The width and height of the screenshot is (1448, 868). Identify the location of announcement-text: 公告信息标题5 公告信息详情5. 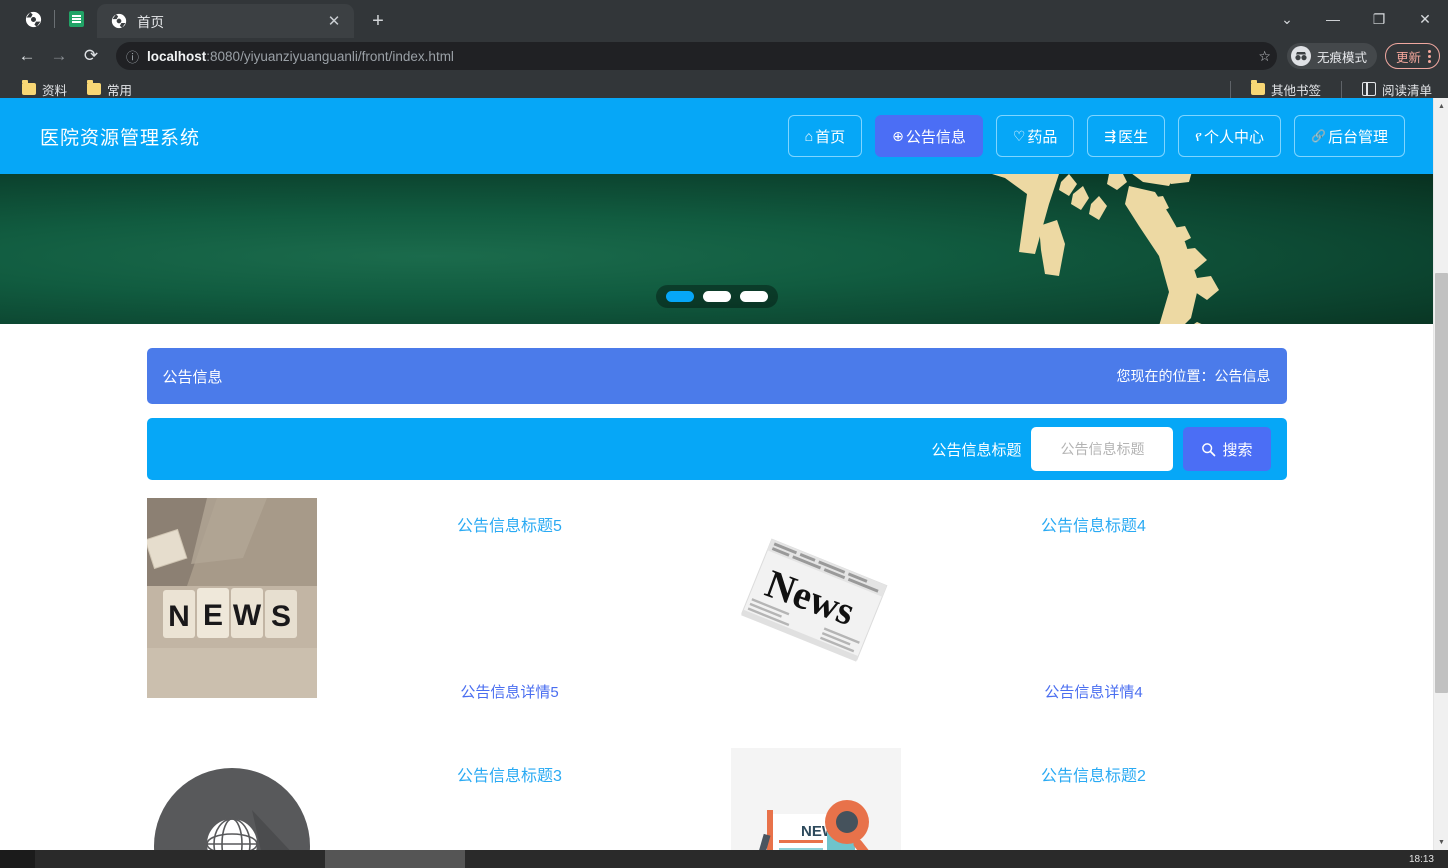
(510, 613).